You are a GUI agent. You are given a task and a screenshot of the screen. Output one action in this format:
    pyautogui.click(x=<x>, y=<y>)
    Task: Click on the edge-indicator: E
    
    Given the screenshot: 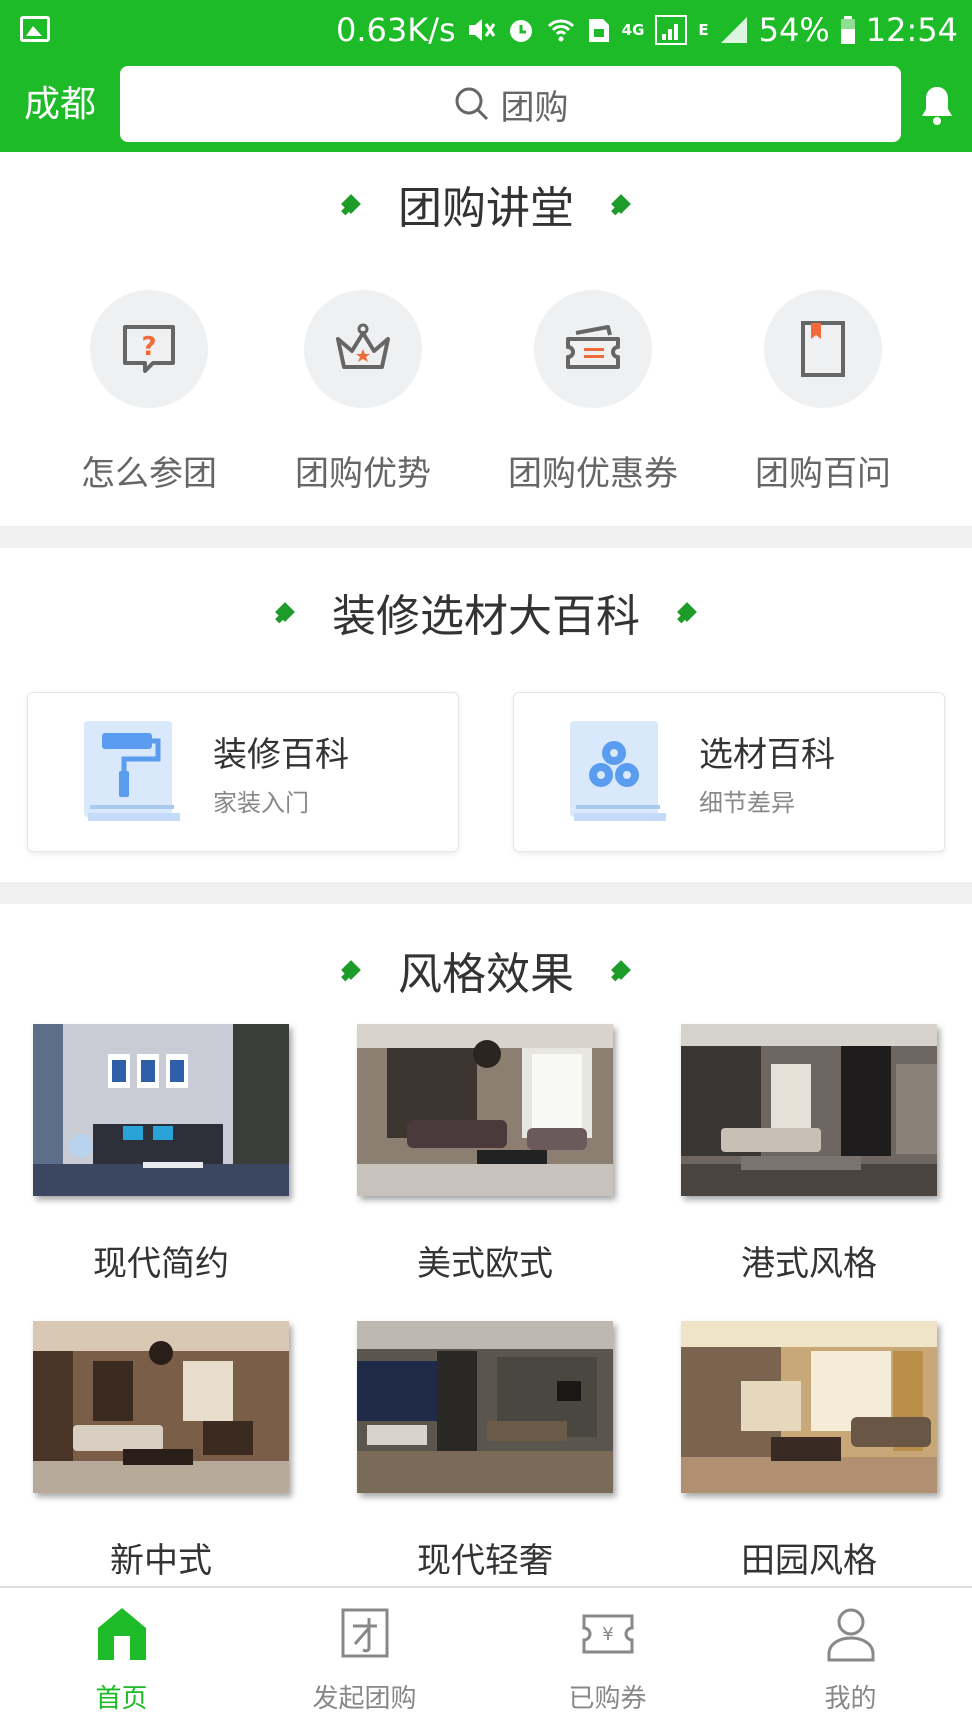 What is the action you would take?
    pyautogui.click(x=703, y=30)
    